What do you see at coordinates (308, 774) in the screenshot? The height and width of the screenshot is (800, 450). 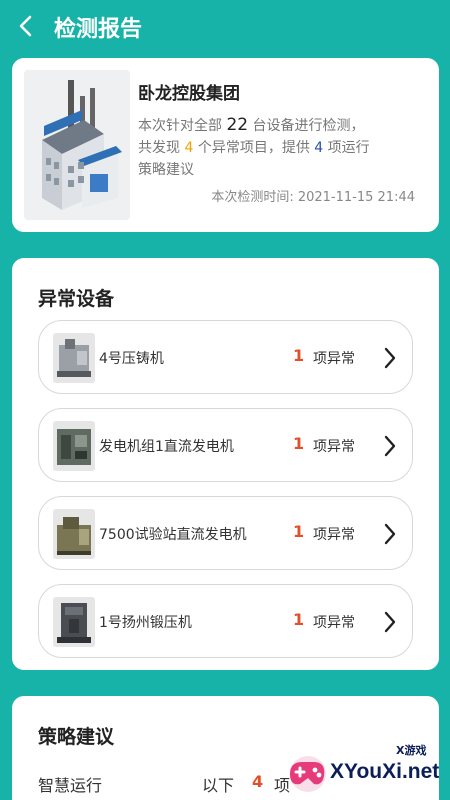 I see `gamepad-logo-icon` at bounding box center [308, 774].